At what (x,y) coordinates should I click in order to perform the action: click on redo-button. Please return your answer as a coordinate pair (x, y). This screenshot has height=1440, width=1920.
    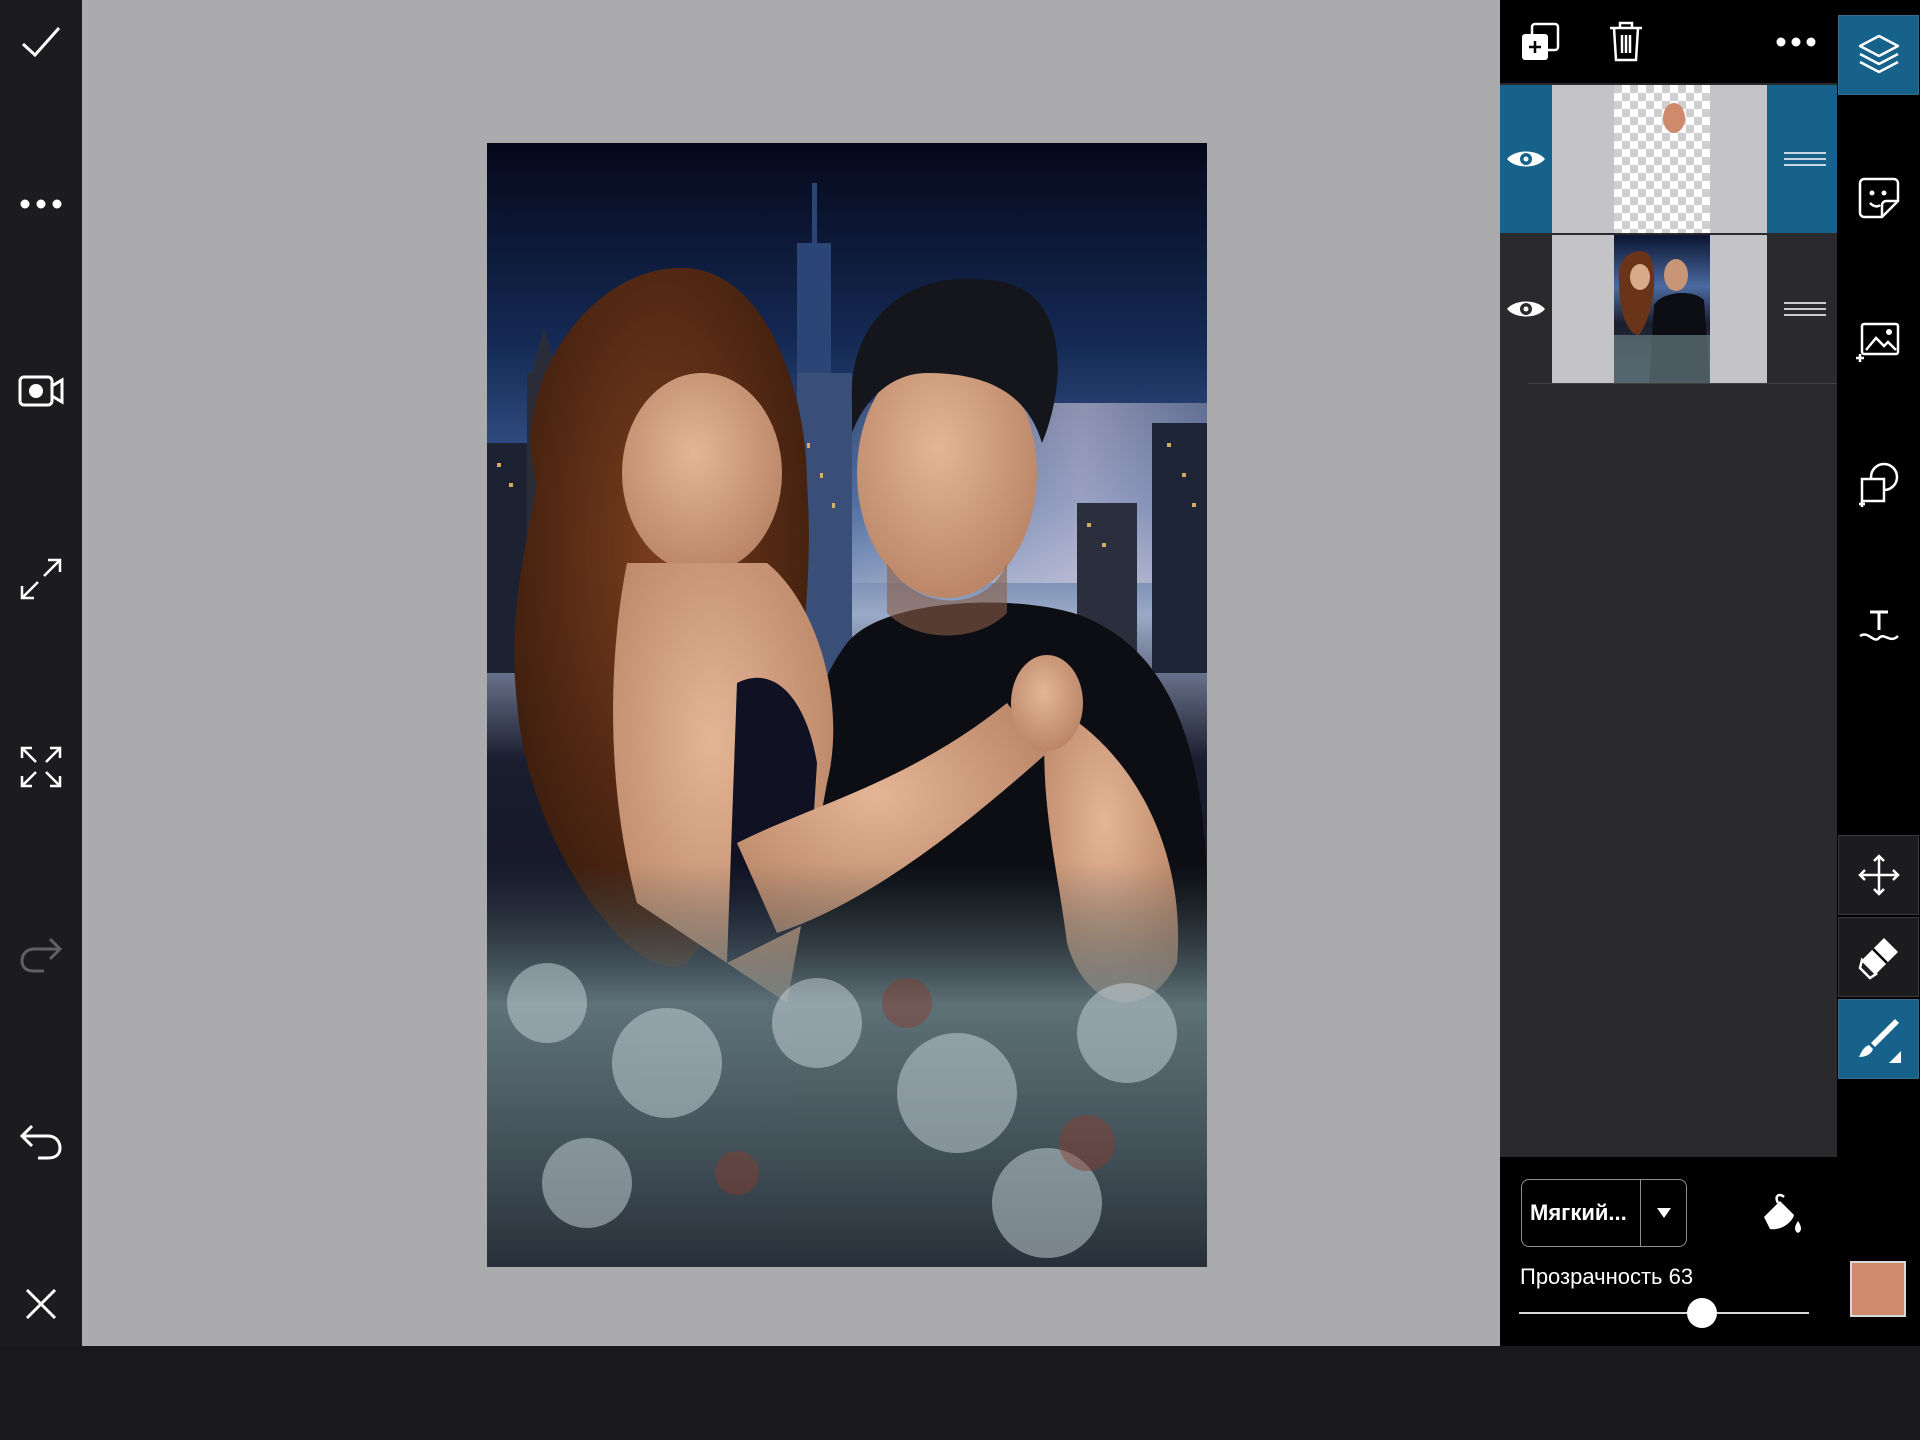
    Looking at the image, I should click on (41, 954).